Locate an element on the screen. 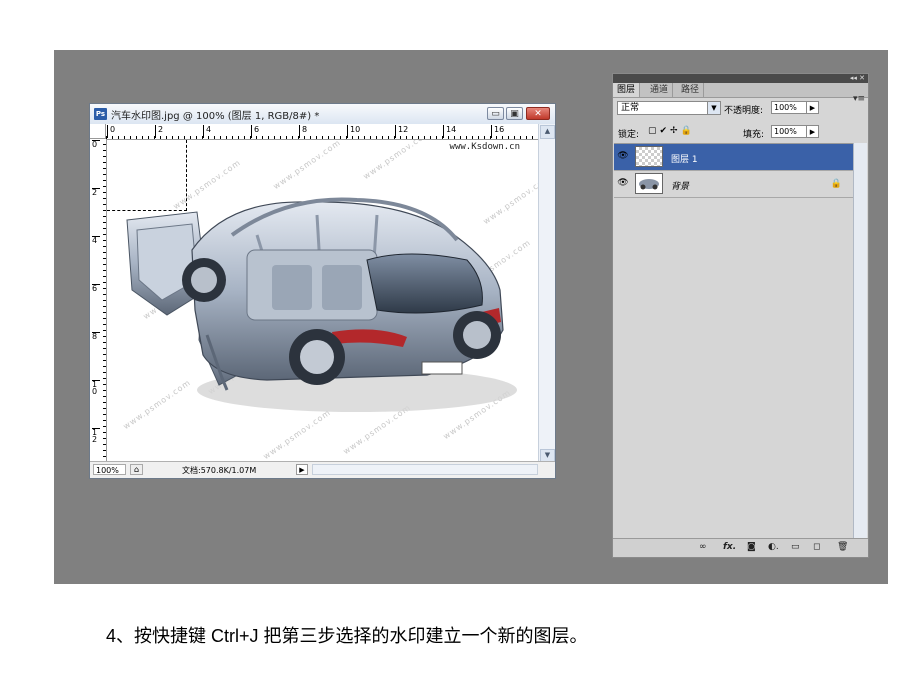 This screenshot has height=690, width=920. ruler-h-label: 4 is located at coordinates (207, 131).